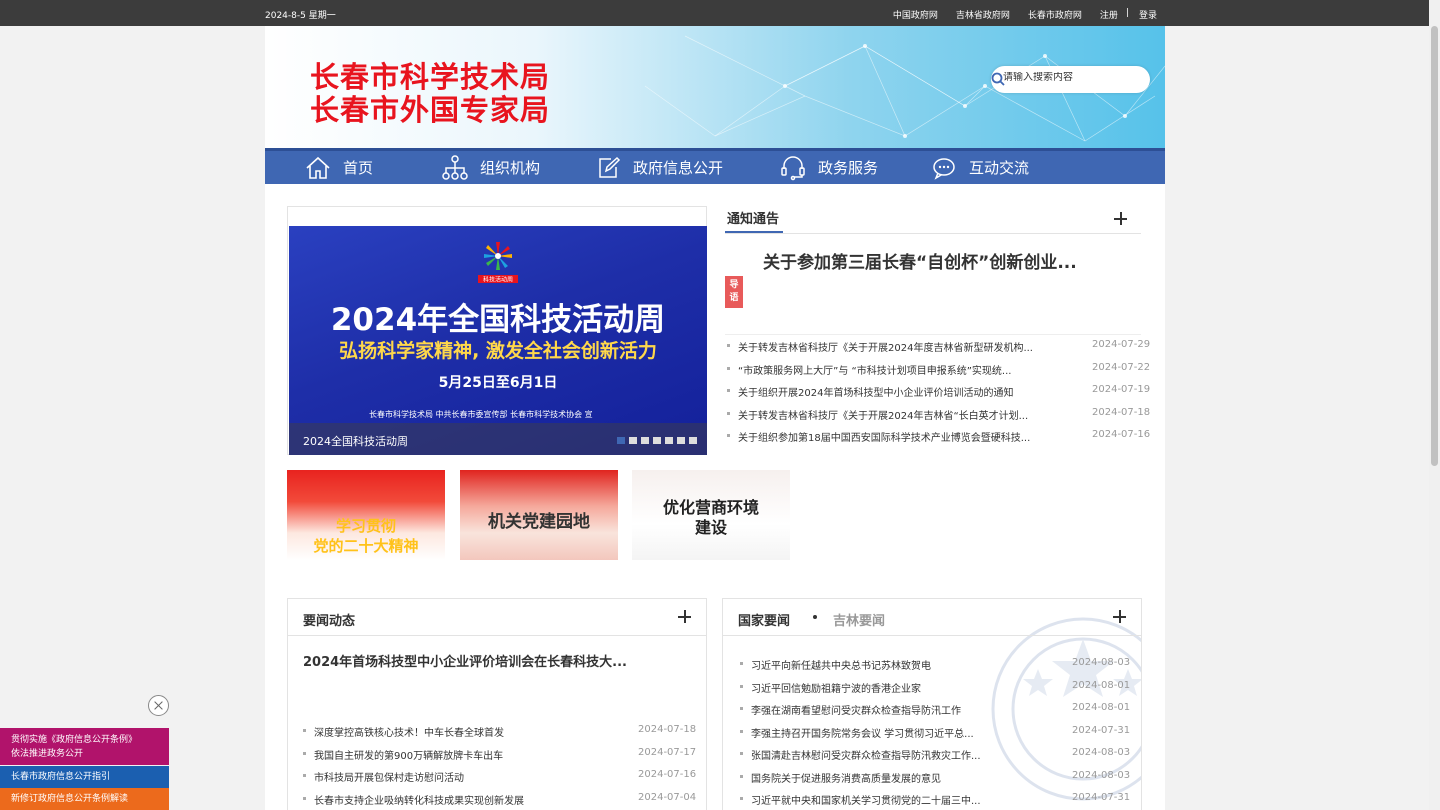 The height and width of the screenshot is (810, 1440). I want to click on list-item-title: 李强在湖南看望慰问受灾群众检查指导防汛工作, so click(908, 709).